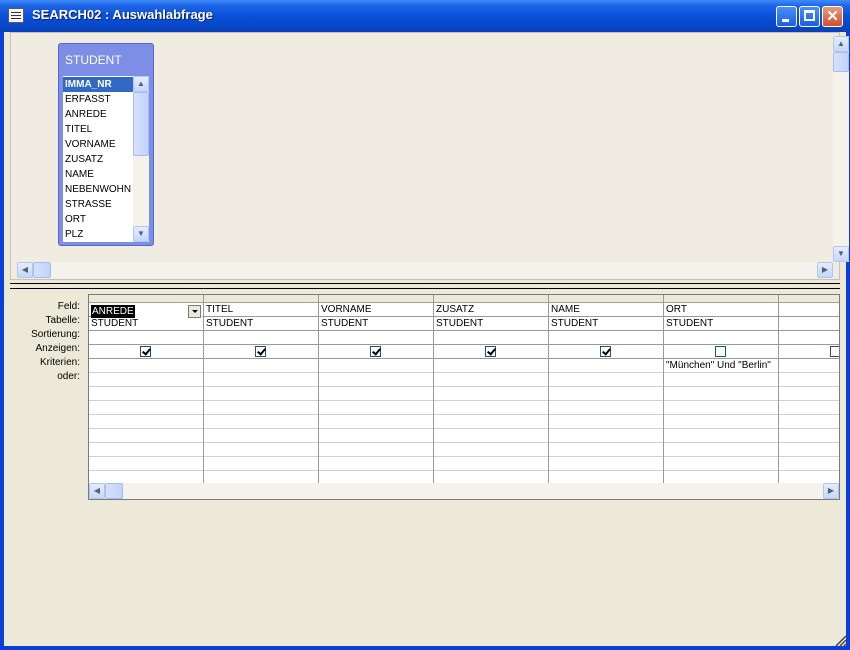 The width and height of the screenshot is (850, 650). I want to click on table-pane-vscroll: ▲ ▼, so click(841, 149).